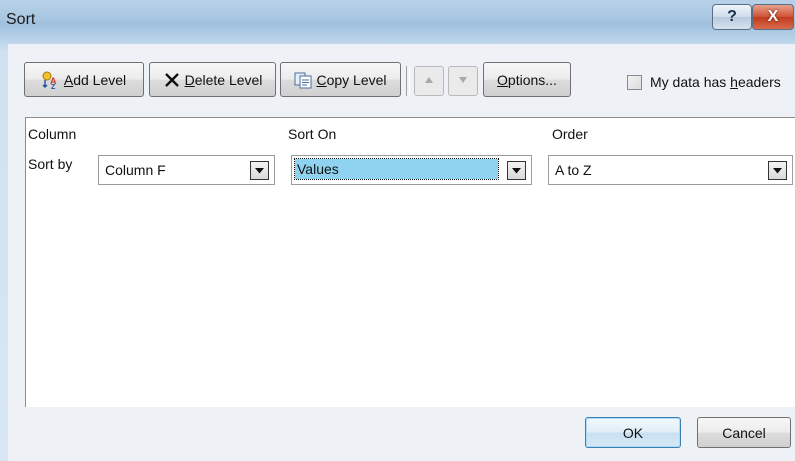 The width and height of the screenshot is (795, 461). What do you see at coordinates (50, 164) in the screenshot?
I see `sort-by-label: Sort by` at bounding box center [50, 164].